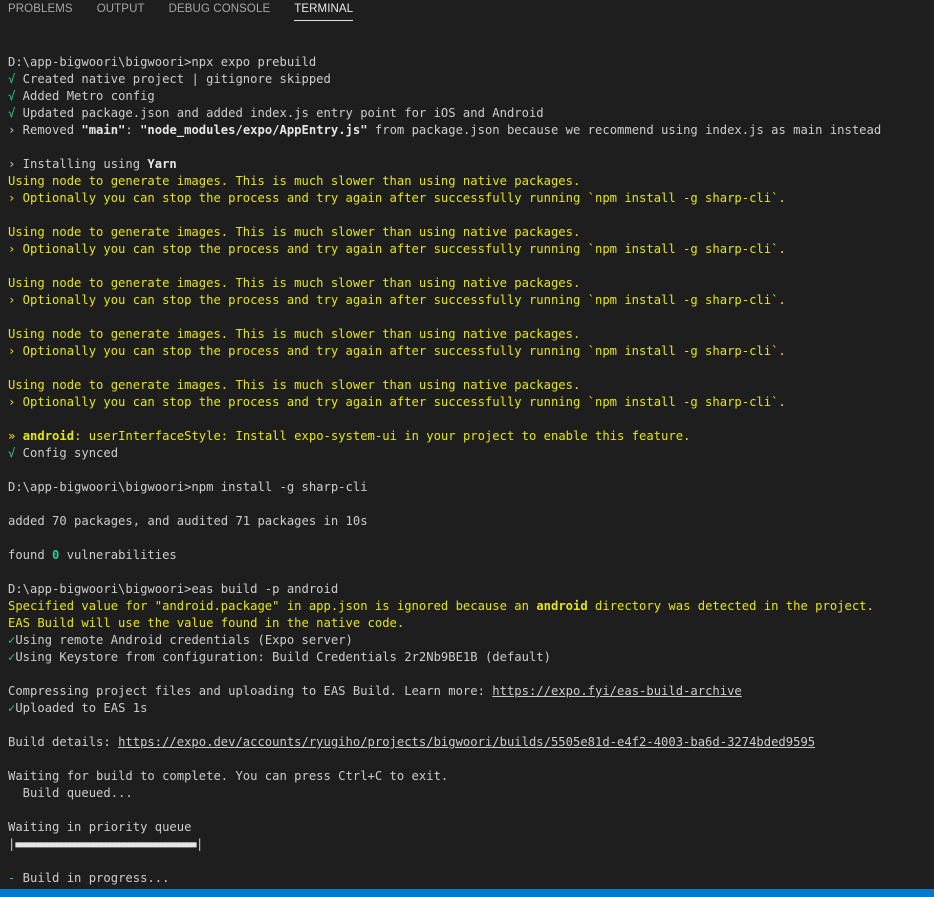  Describe the element at coordinates (467, 893) in the screenshot. I see `status-bar` at that location.